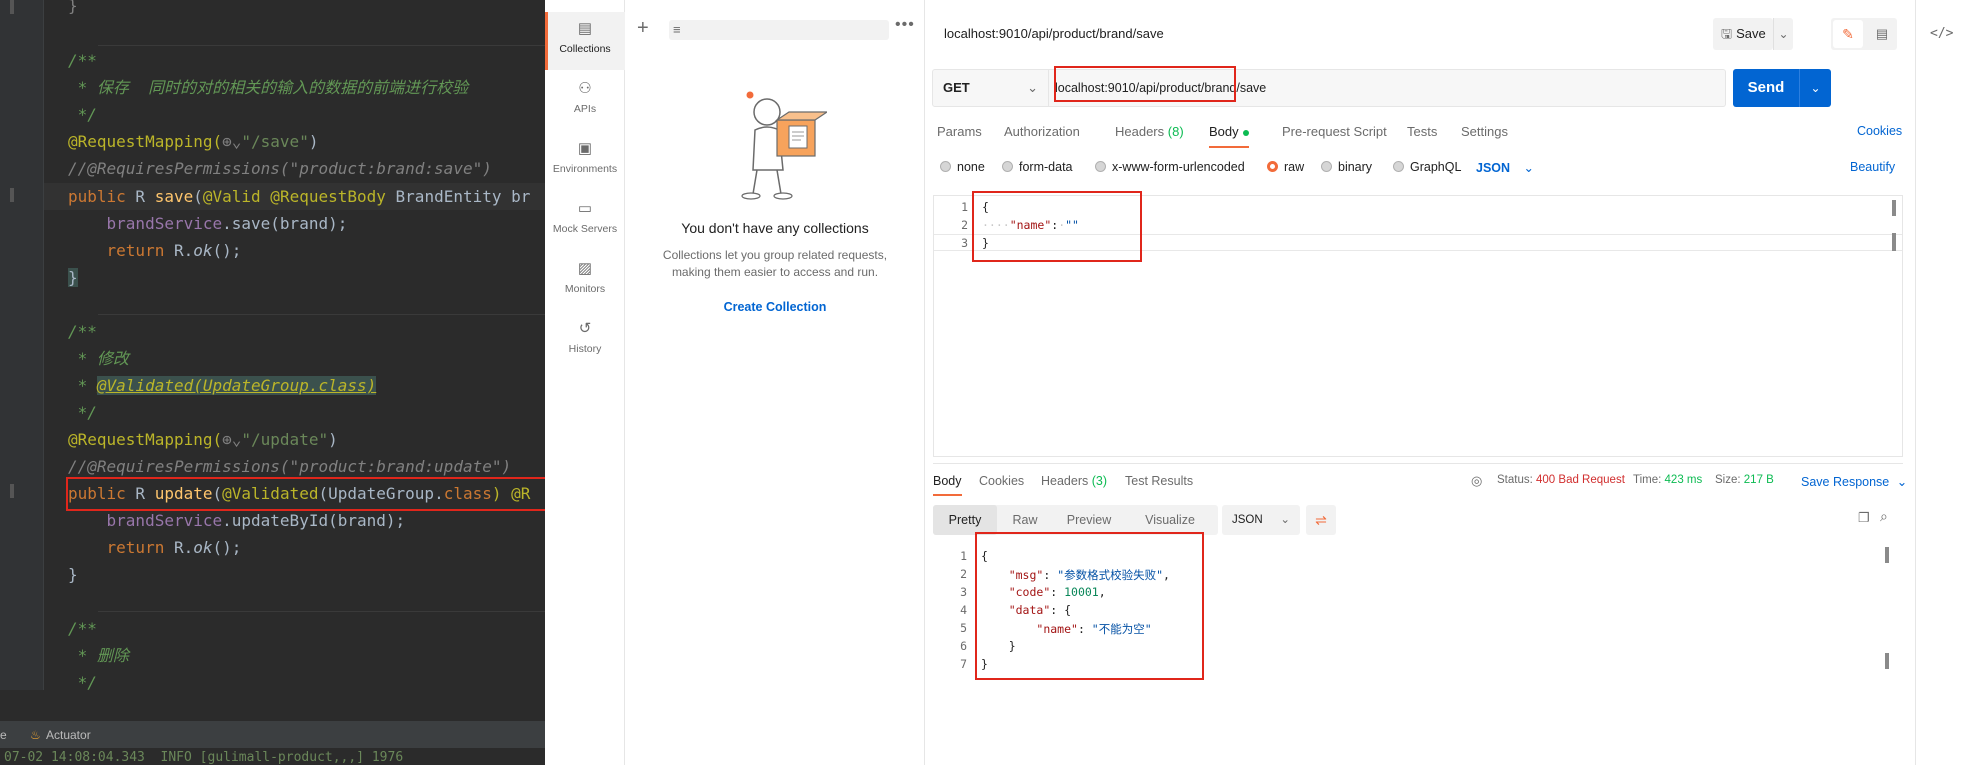 The image size is (1965, 765). I want to click on view-tab-visualize: Visualize, so click(1170, 520).